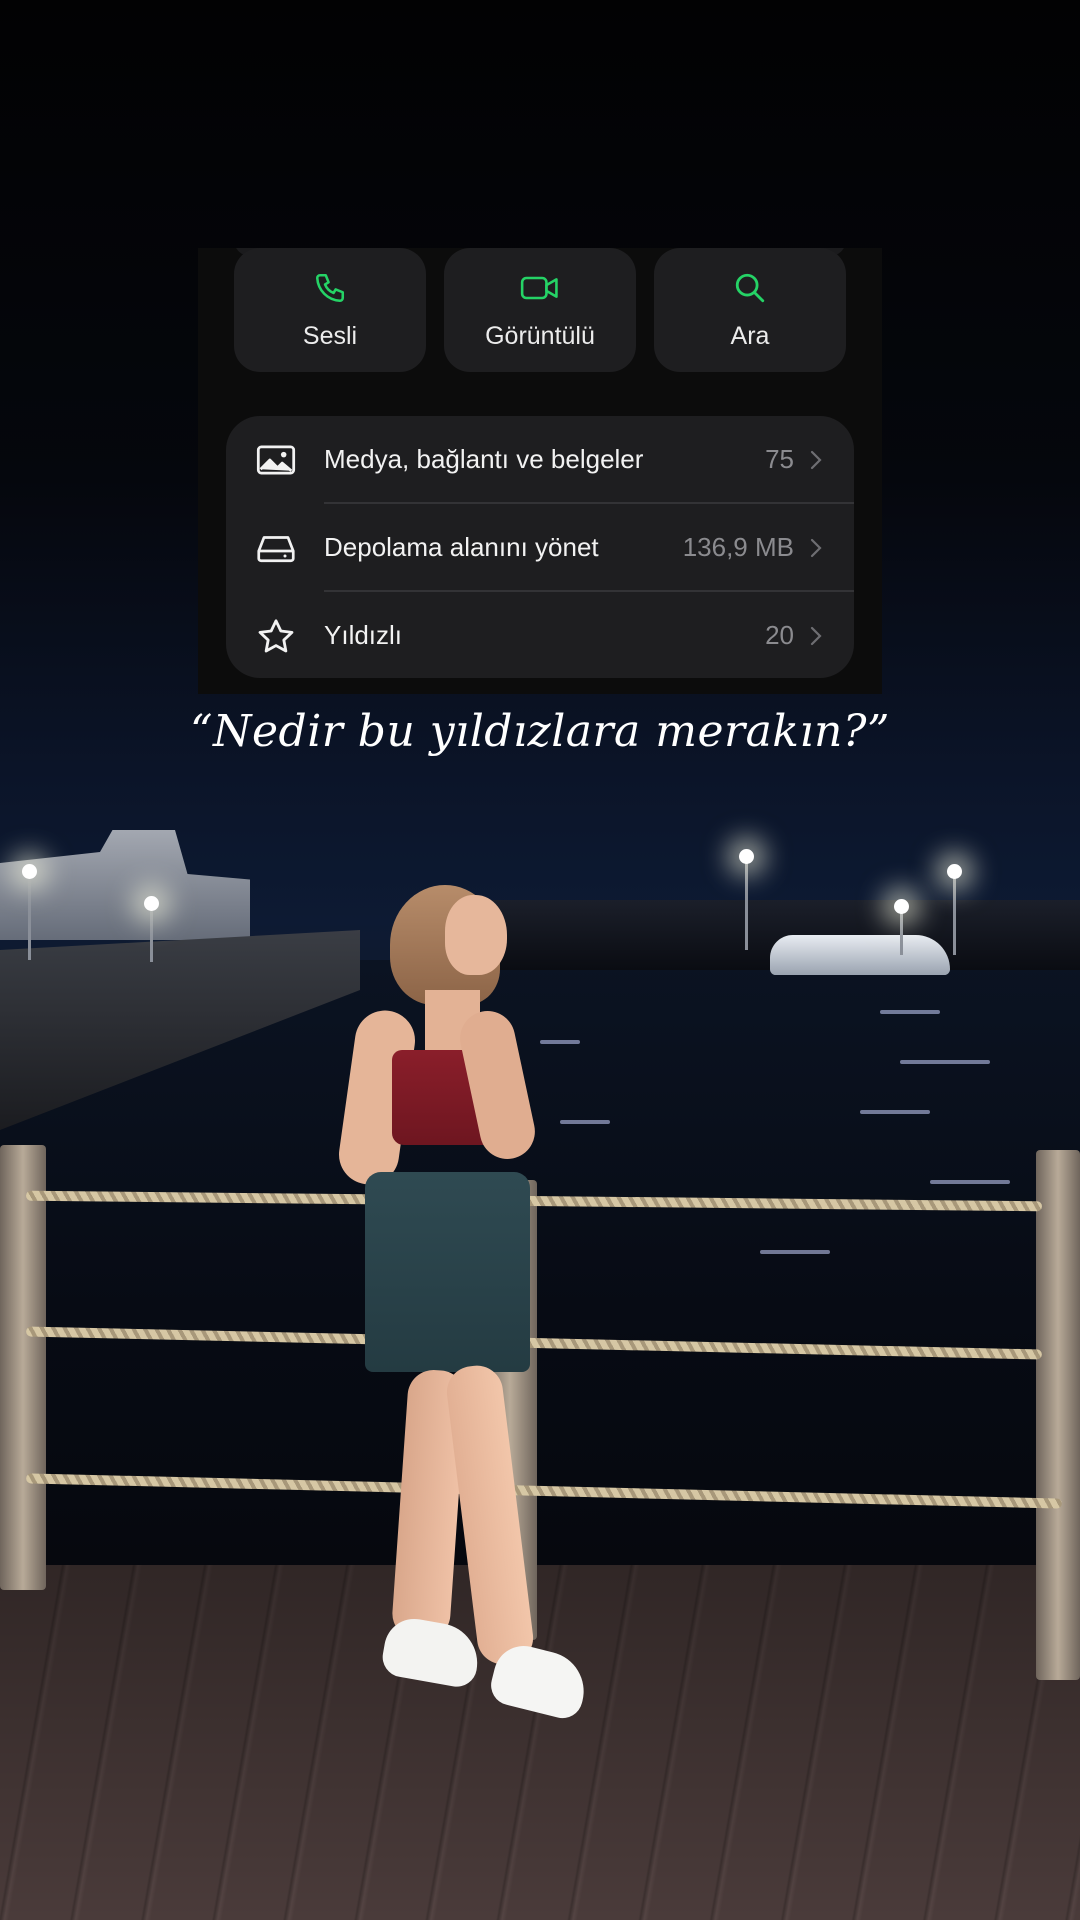 This screenshot has width=1080, height=1920. Describe the element at coordinates (779, 459) in the screenshot. I see `media-count: 75` at that location.